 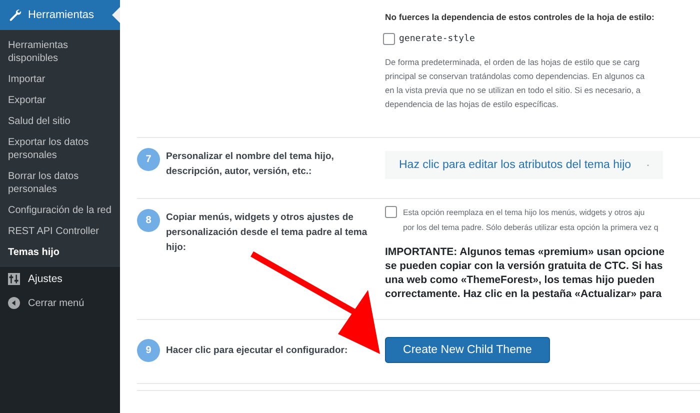 What do you see at coordinates (60, 210) in the screenshot?
I see `sidebar-item: Configuración de la red` at bounding box center [60, 210].